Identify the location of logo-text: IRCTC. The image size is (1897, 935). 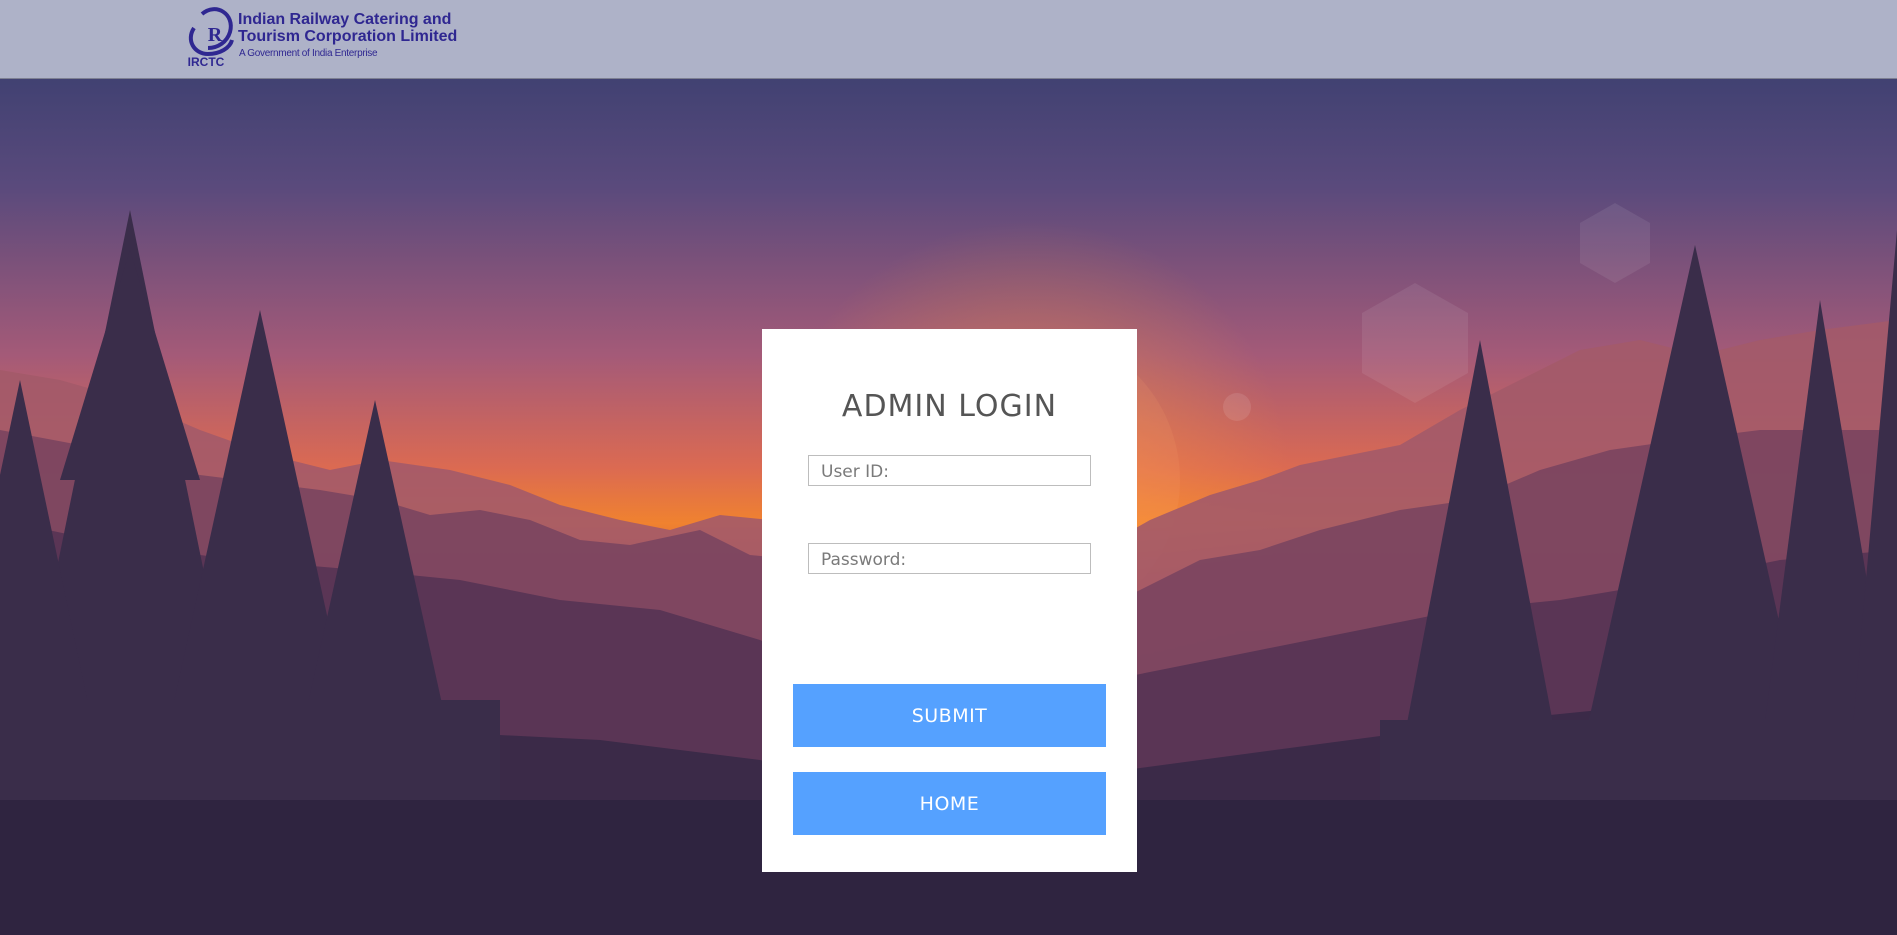
(206, 62).